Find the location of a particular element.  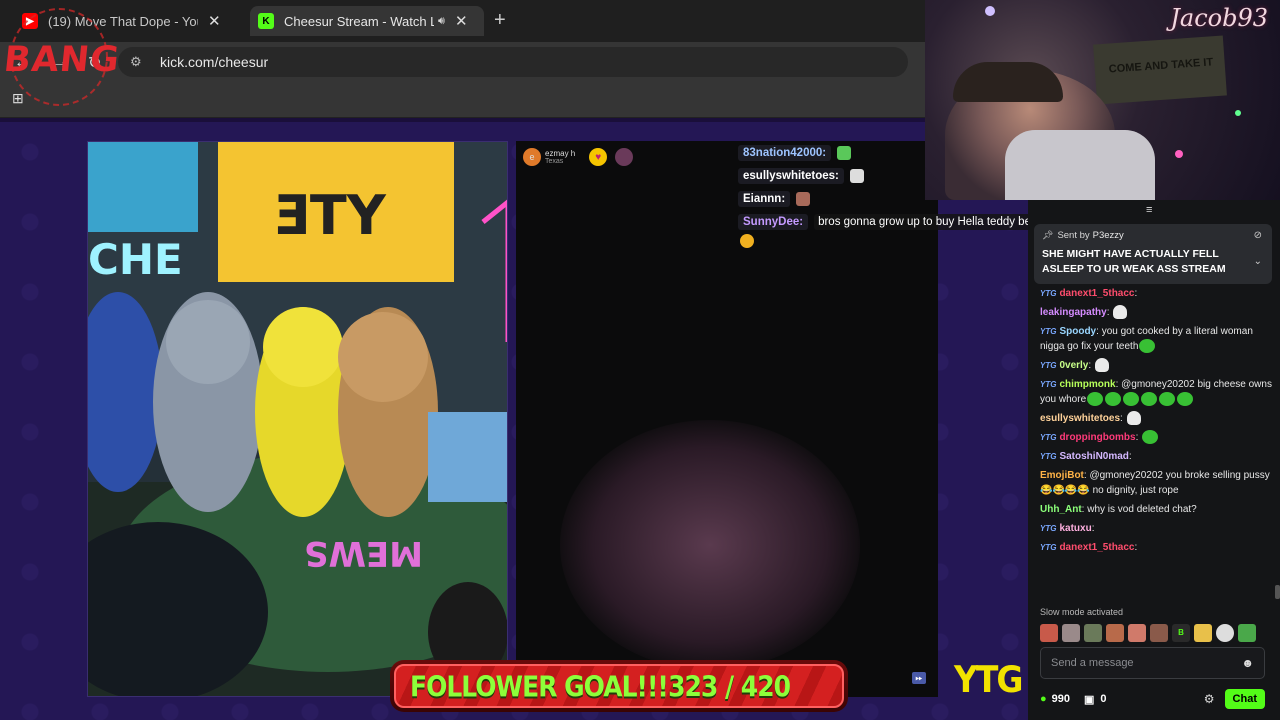

overlay-username: Eiannn: is located at coordinates (764, 198).